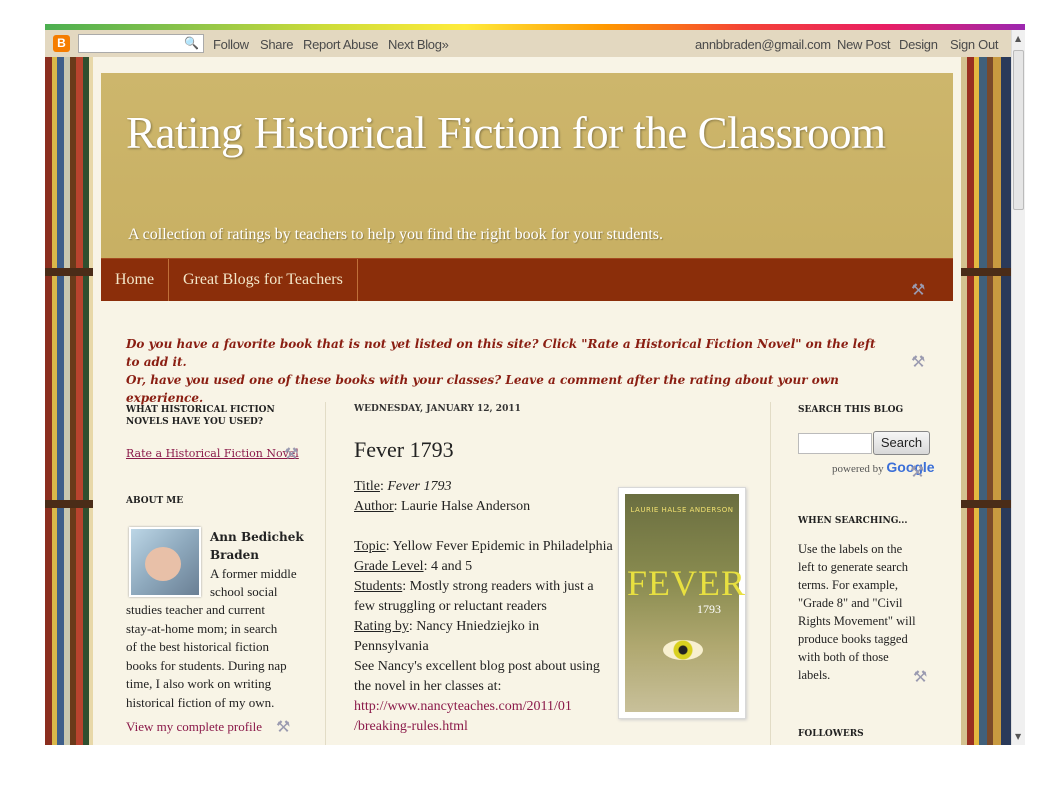 This screenshot has height=795, width=1059. Describe the element at coordinates (853, 639) in the screenshot. I see `searching-line: produce books tagged` at that location.